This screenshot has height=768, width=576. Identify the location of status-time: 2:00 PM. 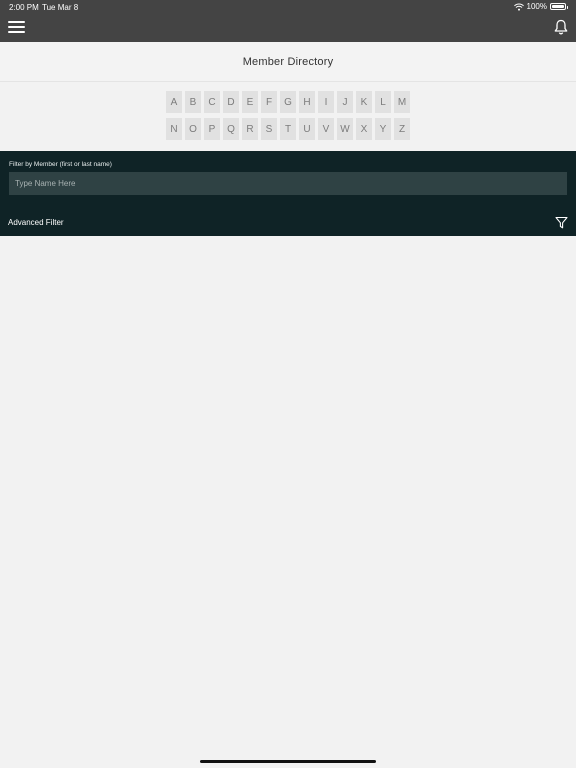
(24, 7).